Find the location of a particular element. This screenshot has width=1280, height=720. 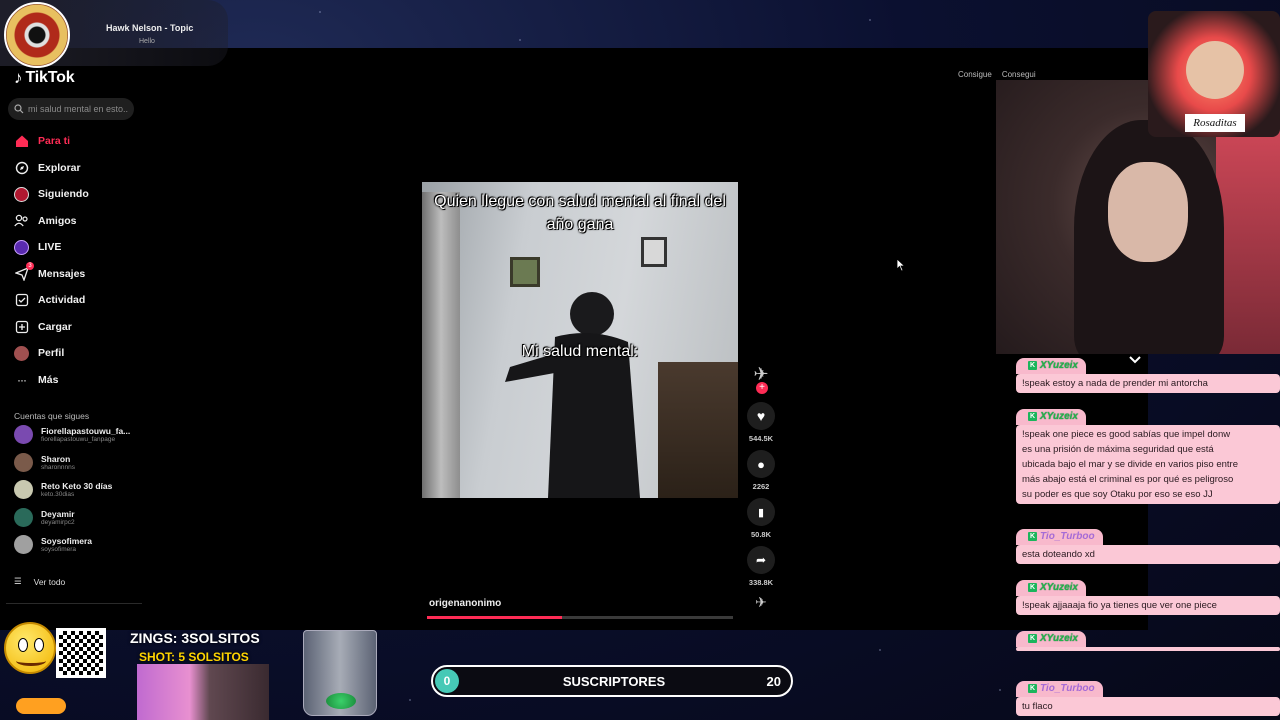

chevron-down-icon is located at coordinates (1135, 361).